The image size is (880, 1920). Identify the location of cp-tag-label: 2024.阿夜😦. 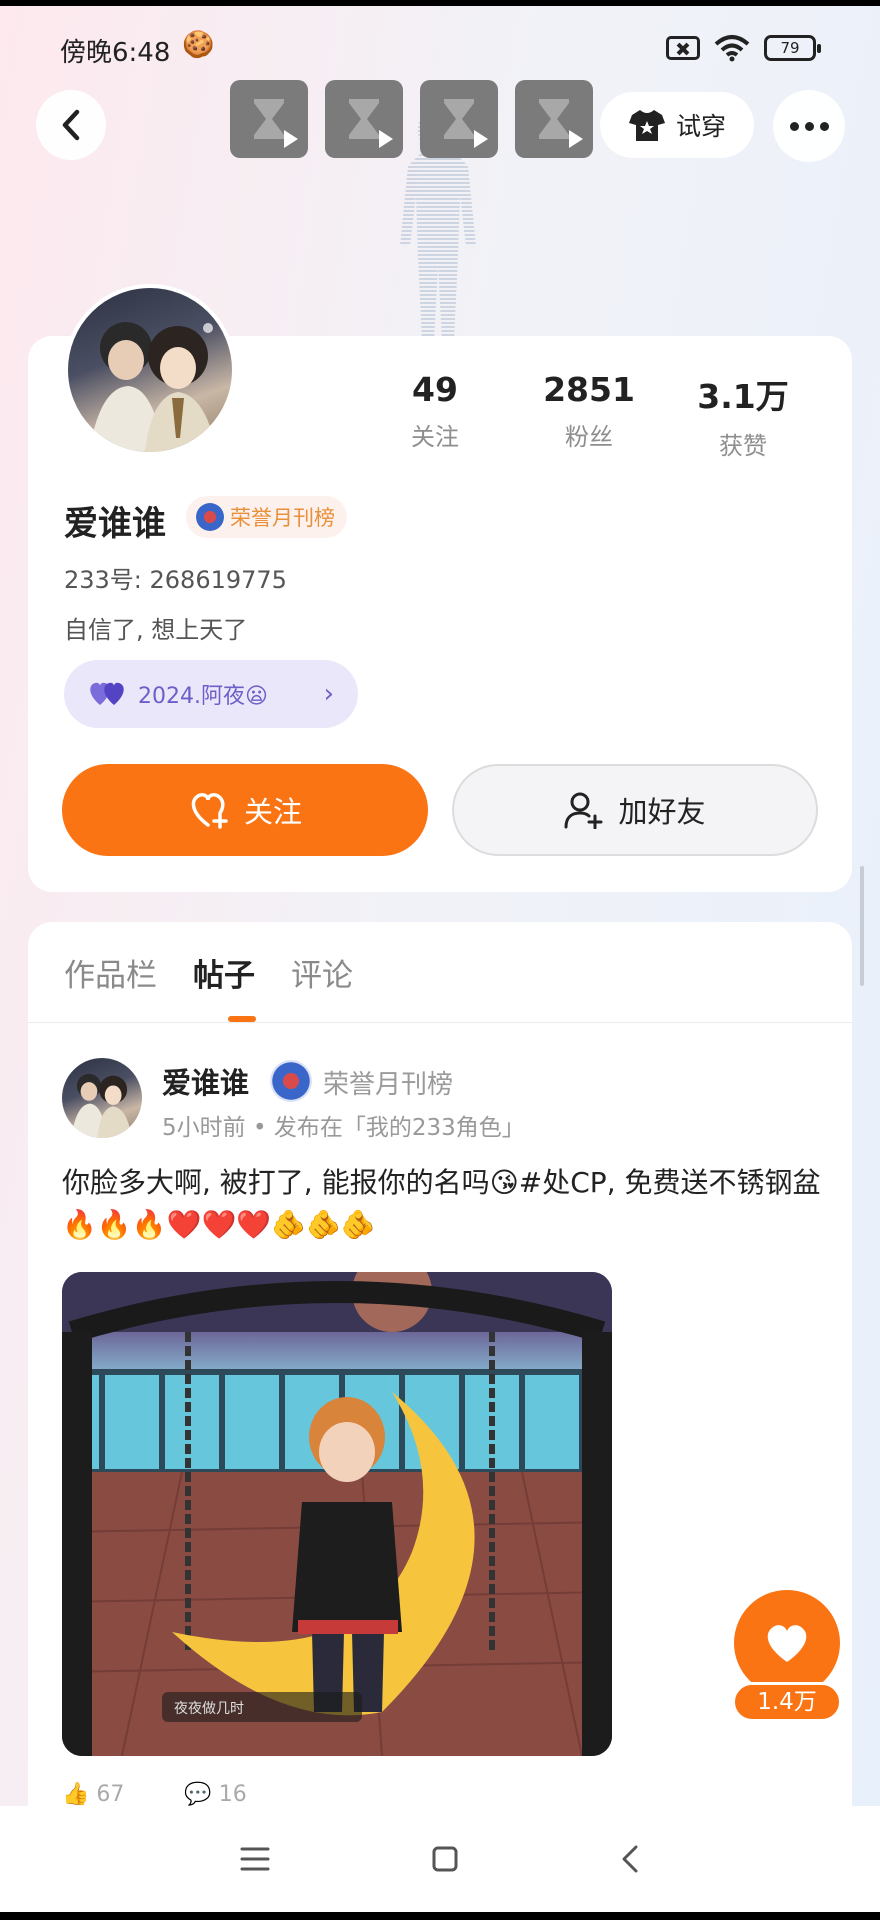
(203, 696).